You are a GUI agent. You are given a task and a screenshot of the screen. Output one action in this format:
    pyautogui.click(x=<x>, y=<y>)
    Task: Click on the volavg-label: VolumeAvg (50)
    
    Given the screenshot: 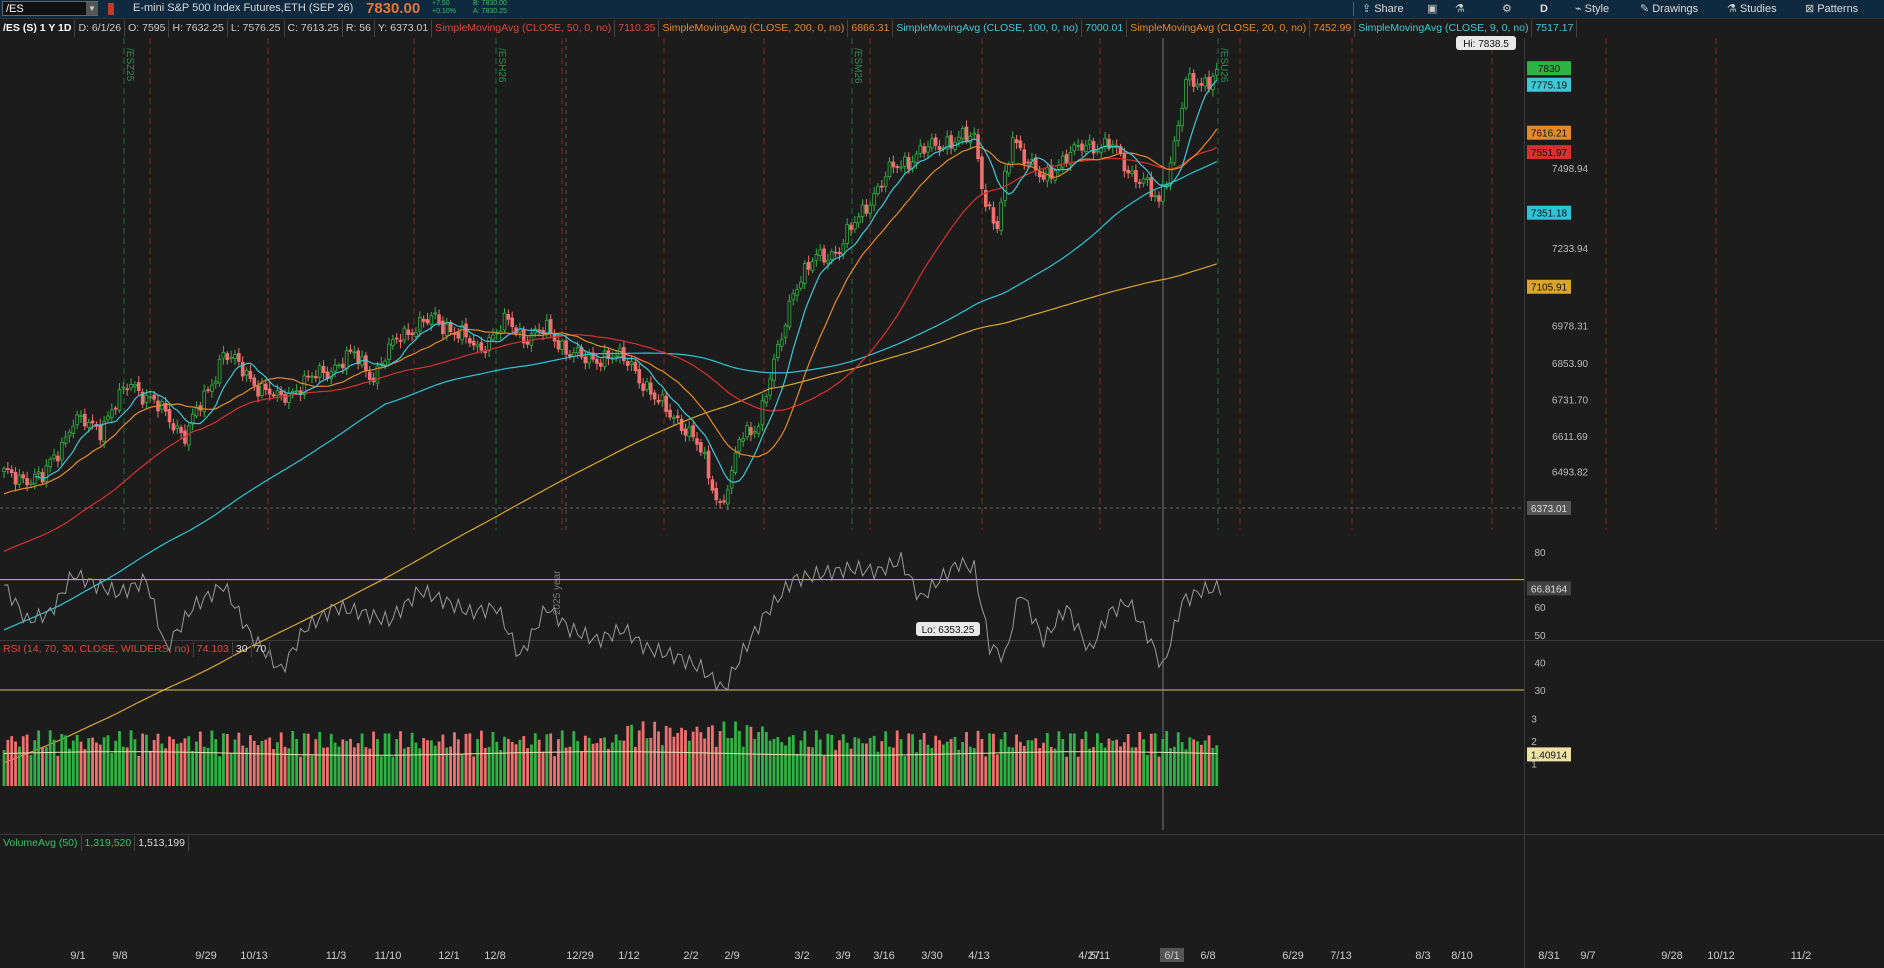 What is the action you would take?
    pyautogui.click(x=41, y=843)
    